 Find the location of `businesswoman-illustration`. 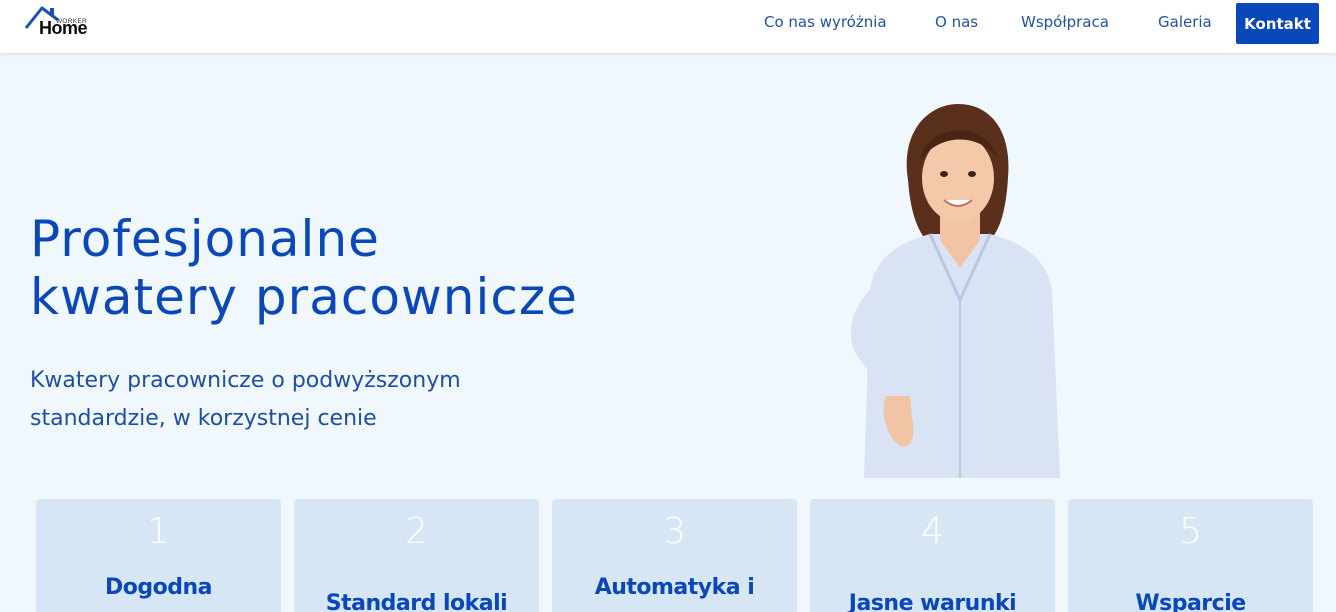

businesswoman-illustration is located at coordinates (955, 291).